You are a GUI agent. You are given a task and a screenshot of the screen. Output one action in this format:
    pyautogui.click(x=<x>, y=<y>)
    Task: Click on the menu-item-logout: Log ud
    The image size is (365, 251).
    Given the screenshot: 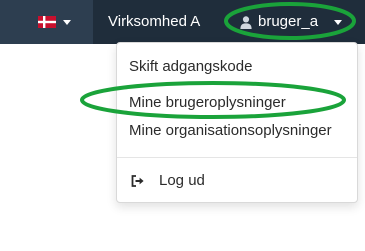 What is the action you would take?
    pyautogui.click(x=168, y=181)
    